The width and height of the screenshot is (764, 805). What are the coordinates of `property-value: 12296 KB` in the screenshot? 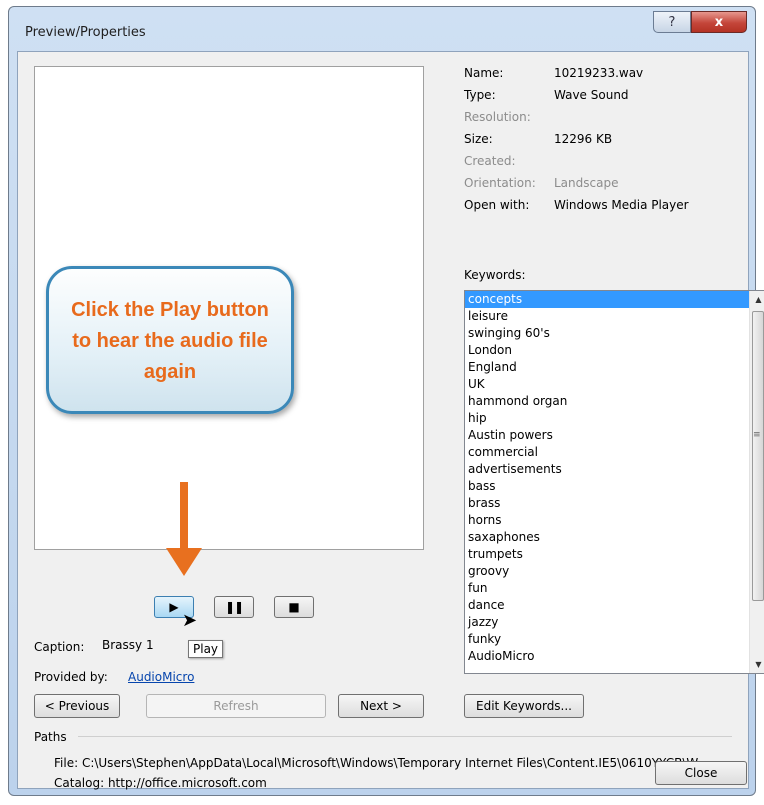 It's located at (583, 139).